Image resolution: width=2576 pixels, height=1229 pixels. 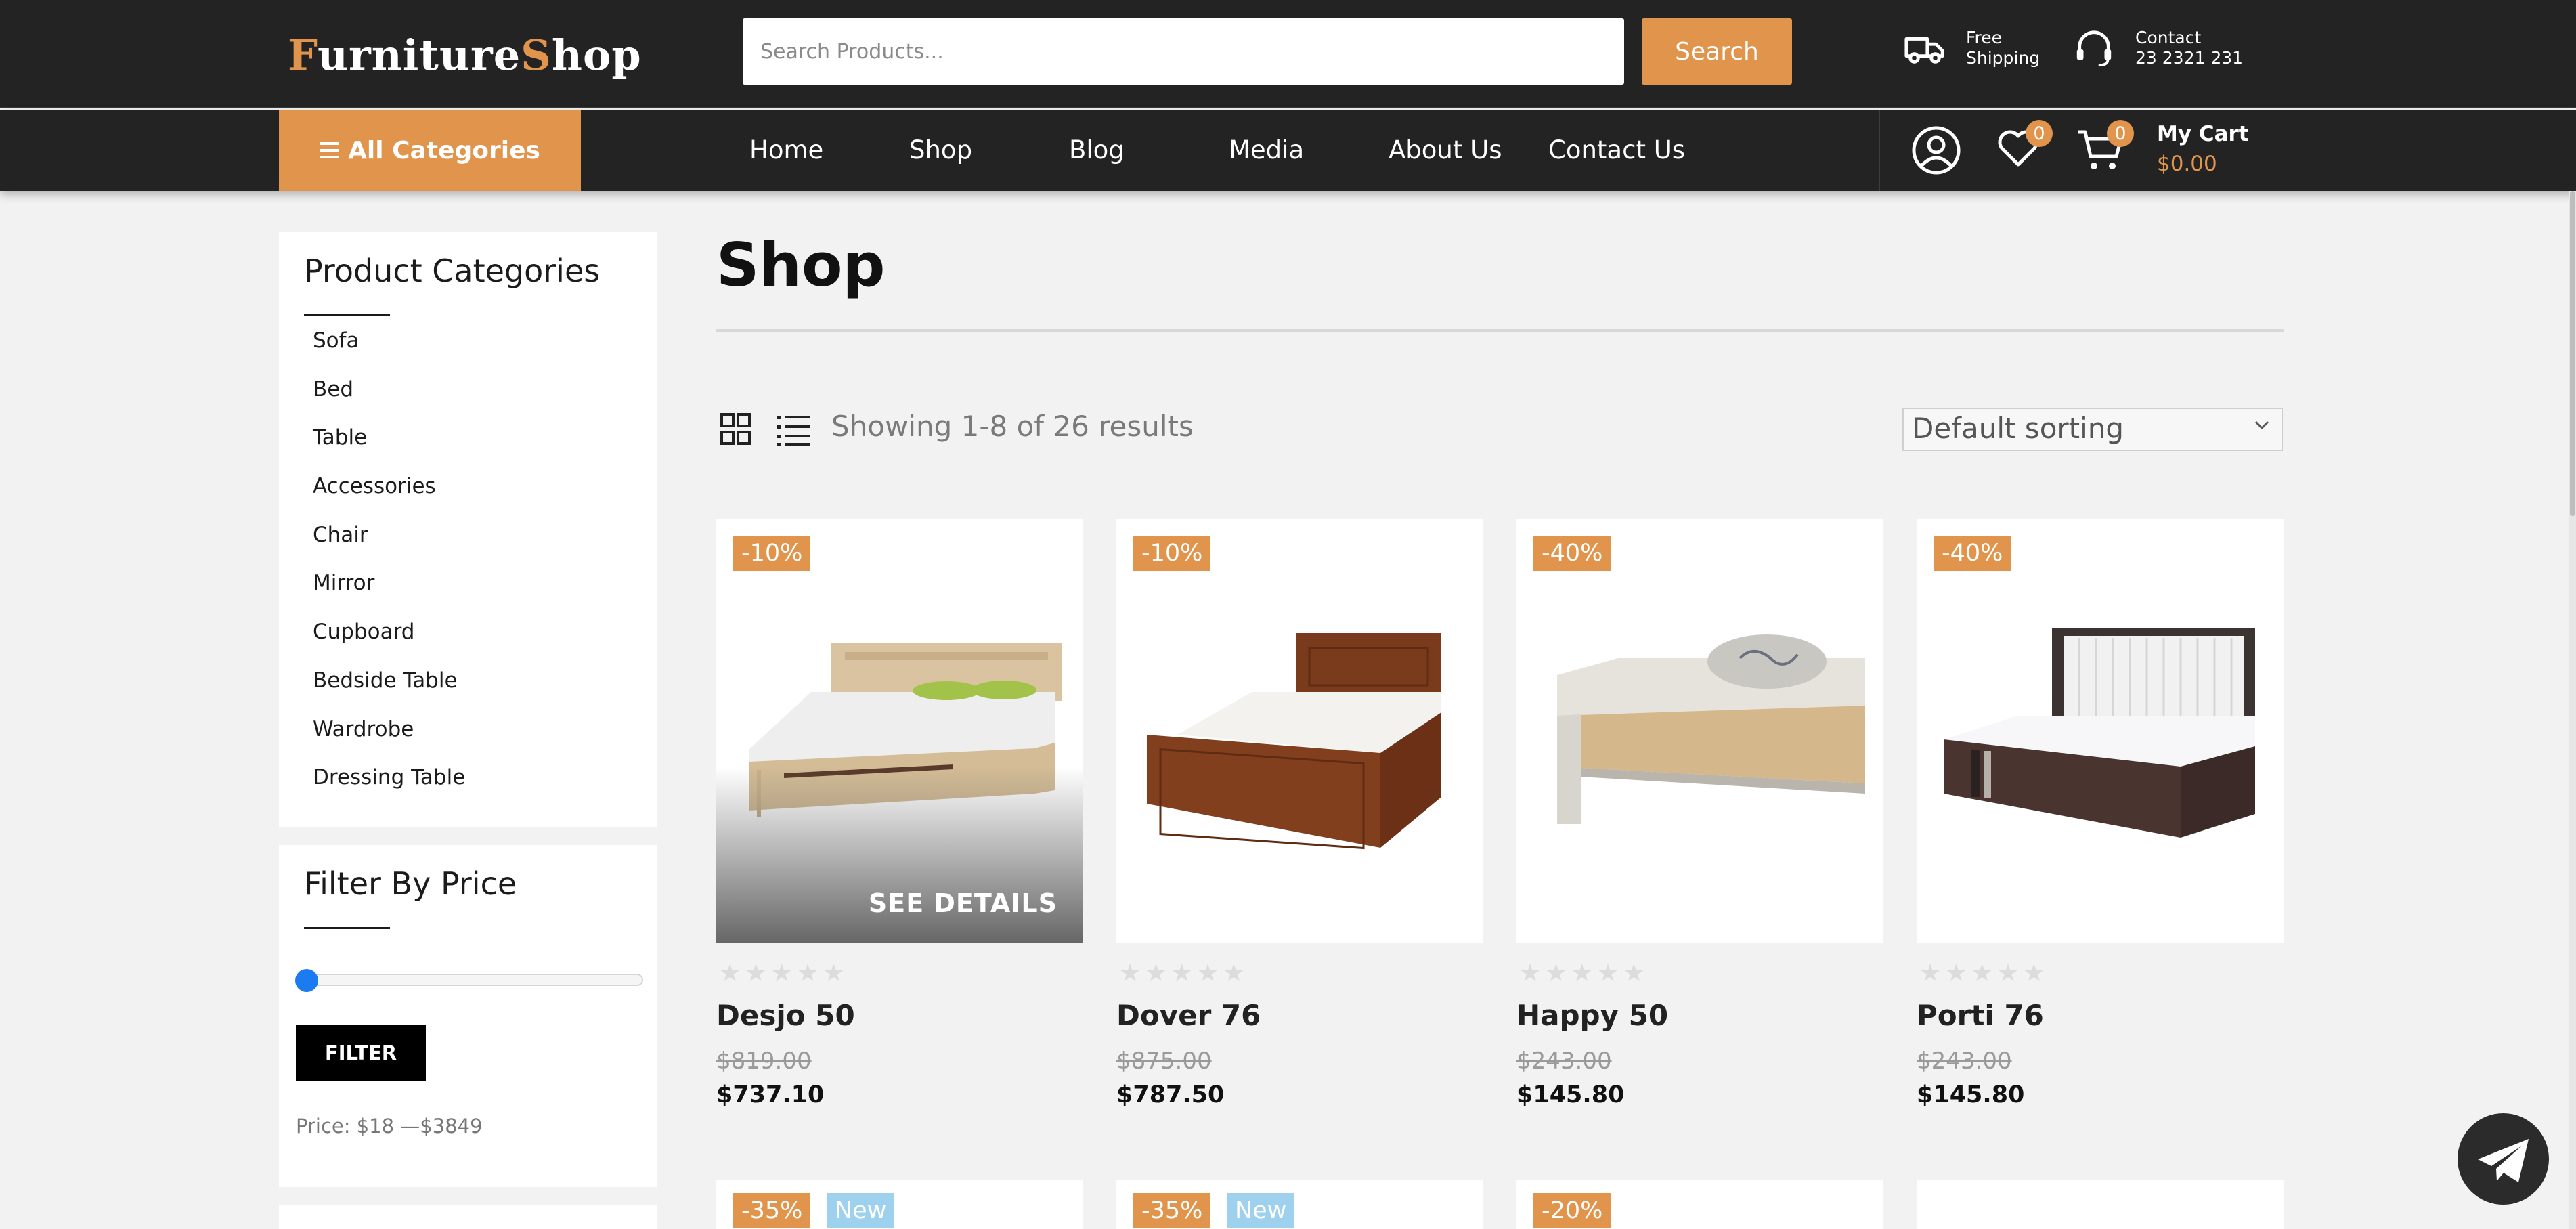 I want to click on grid-view-icon, so click(x=736, y=429).